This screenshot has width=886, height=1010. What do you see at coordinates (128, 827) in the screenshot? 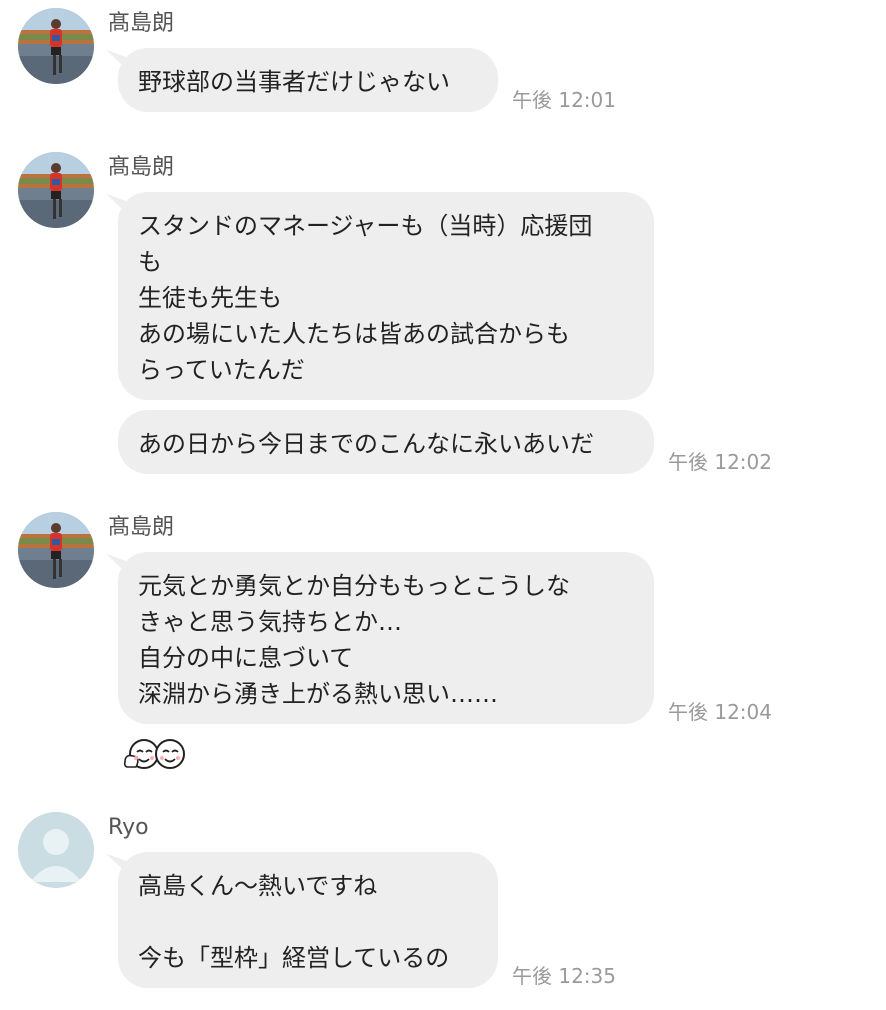
I see `sender-name: Ryo` at bounding box center [128, 827].